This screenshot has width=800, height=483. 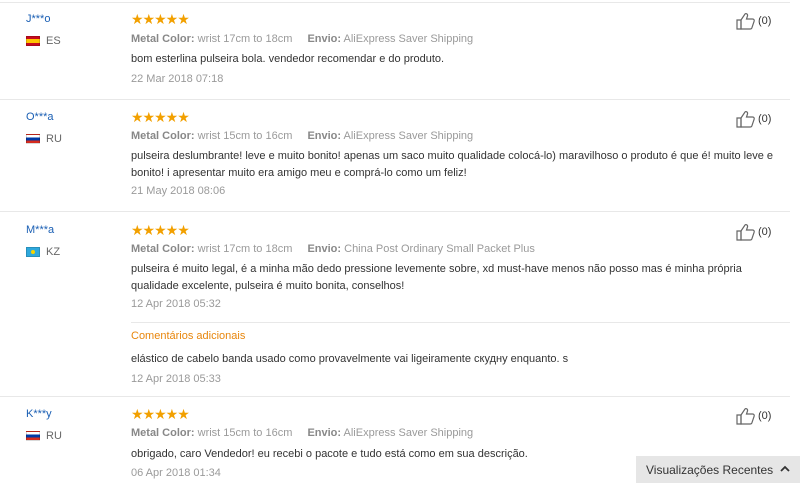 I want to click on review-date: 06 Apr 2018 01:34, so click(x=176, y=473).